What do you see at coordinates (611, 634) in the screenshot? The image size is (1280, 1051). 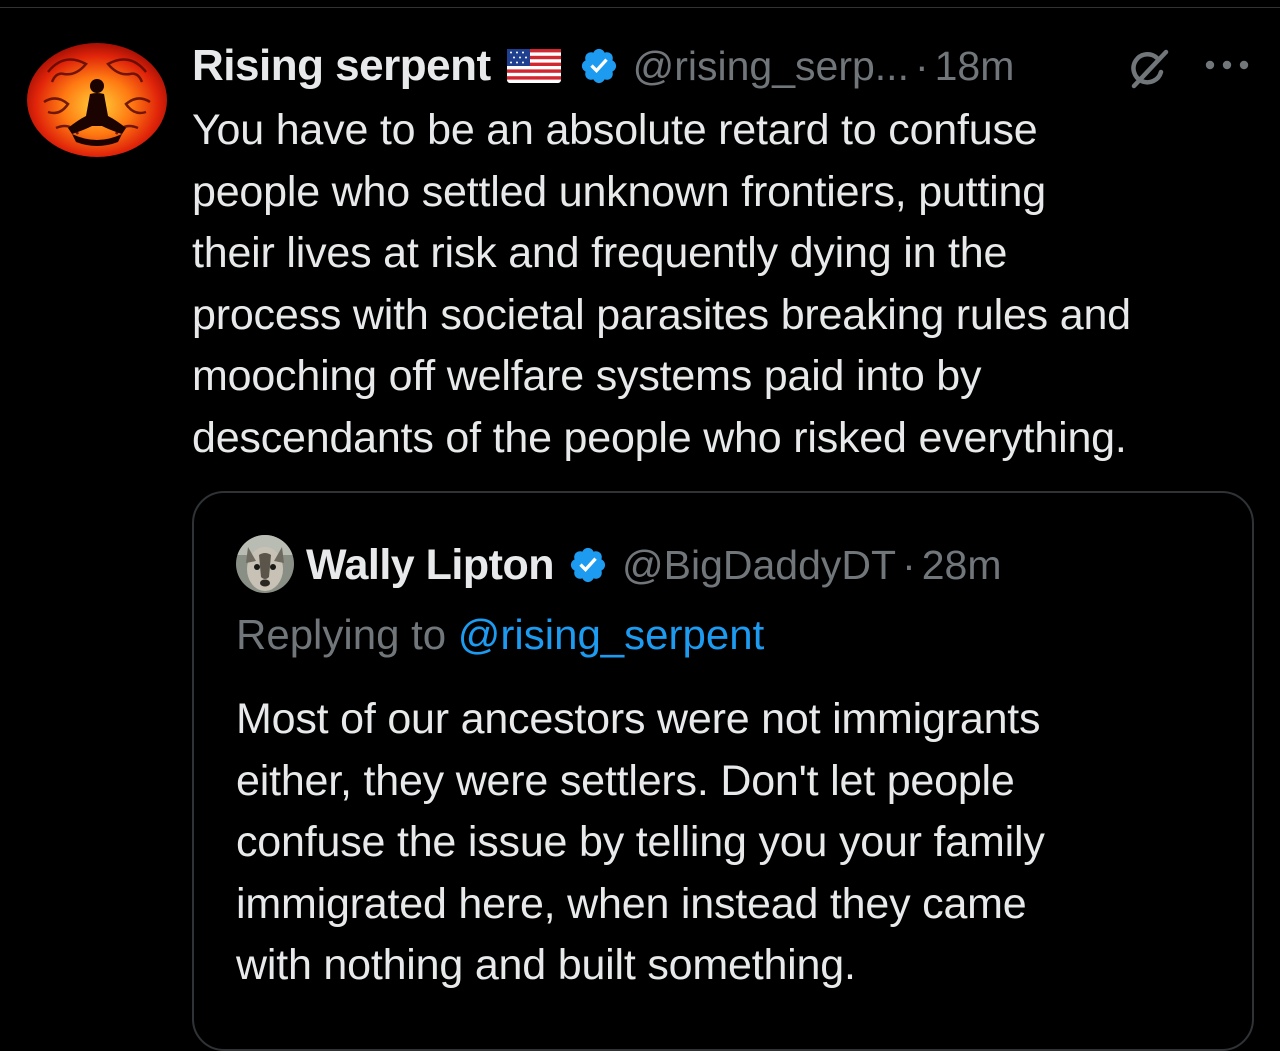 I see `replying-mention-link: @rising_serpent` at bounding box center [611, 634].